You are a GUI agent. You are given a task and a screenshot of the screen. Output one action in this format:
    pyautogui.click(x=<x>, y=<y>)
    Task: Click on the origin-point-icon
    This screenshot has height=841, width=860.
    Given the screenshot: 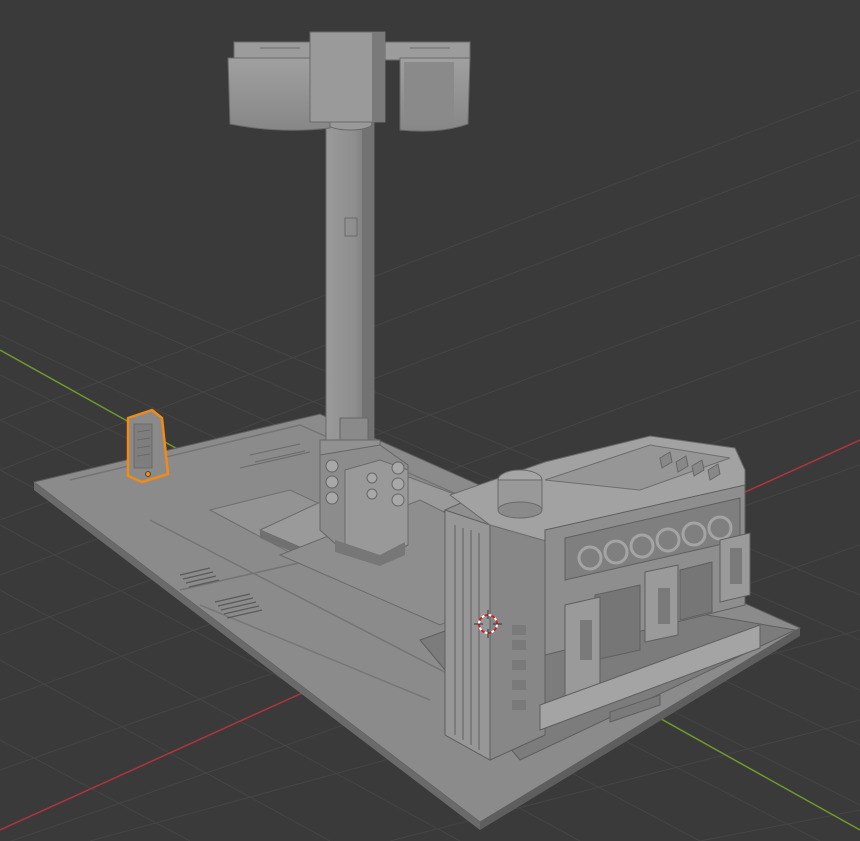 What is the action you would take?
    pyautogui.click(x=148, y=474)
    